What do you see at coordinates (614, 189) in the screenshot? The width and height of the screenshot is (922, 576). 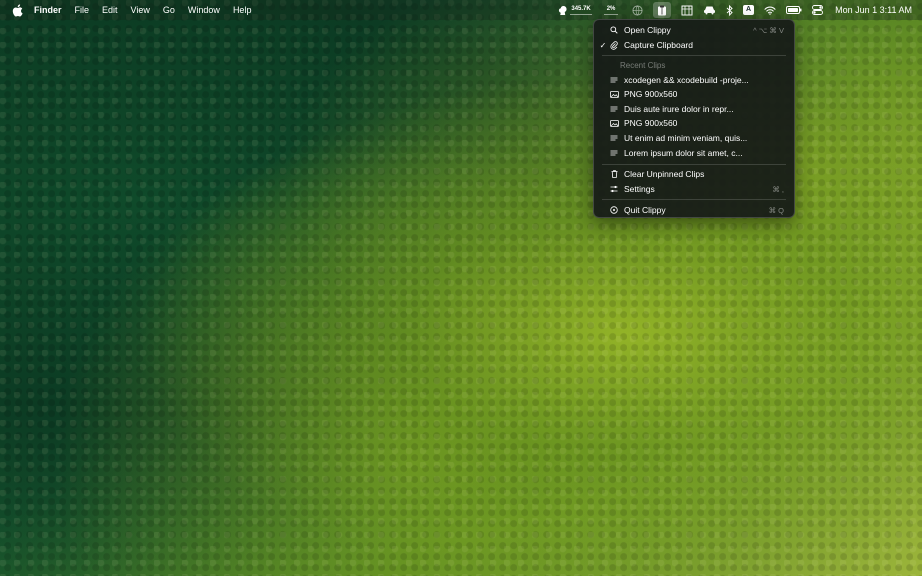 I see `sliders-icon` at bounding box center [614, 189].